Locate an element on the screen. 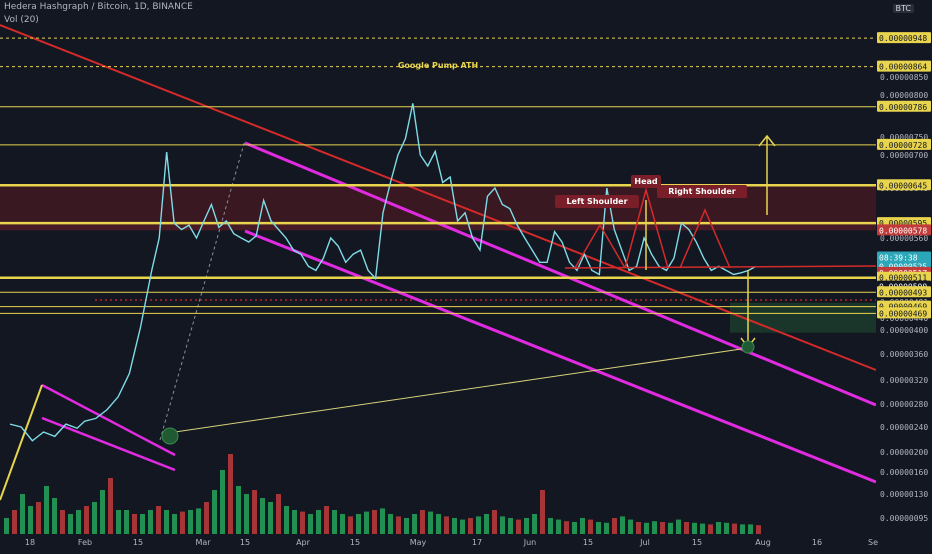 The width and height of the screenshot is (932, 554). price-label-6: 0.00000578 is located at coordinates (903, 230).